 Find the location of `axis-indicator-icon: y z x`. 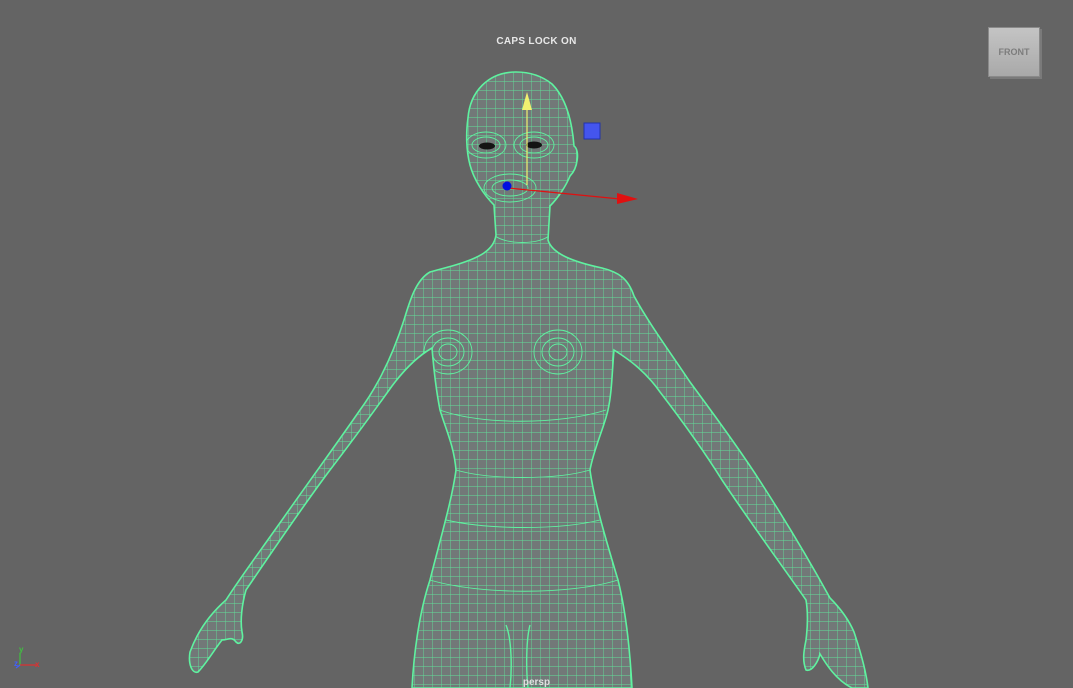

axis-indicator-icon: y z x is located at coordinates (27, 659).